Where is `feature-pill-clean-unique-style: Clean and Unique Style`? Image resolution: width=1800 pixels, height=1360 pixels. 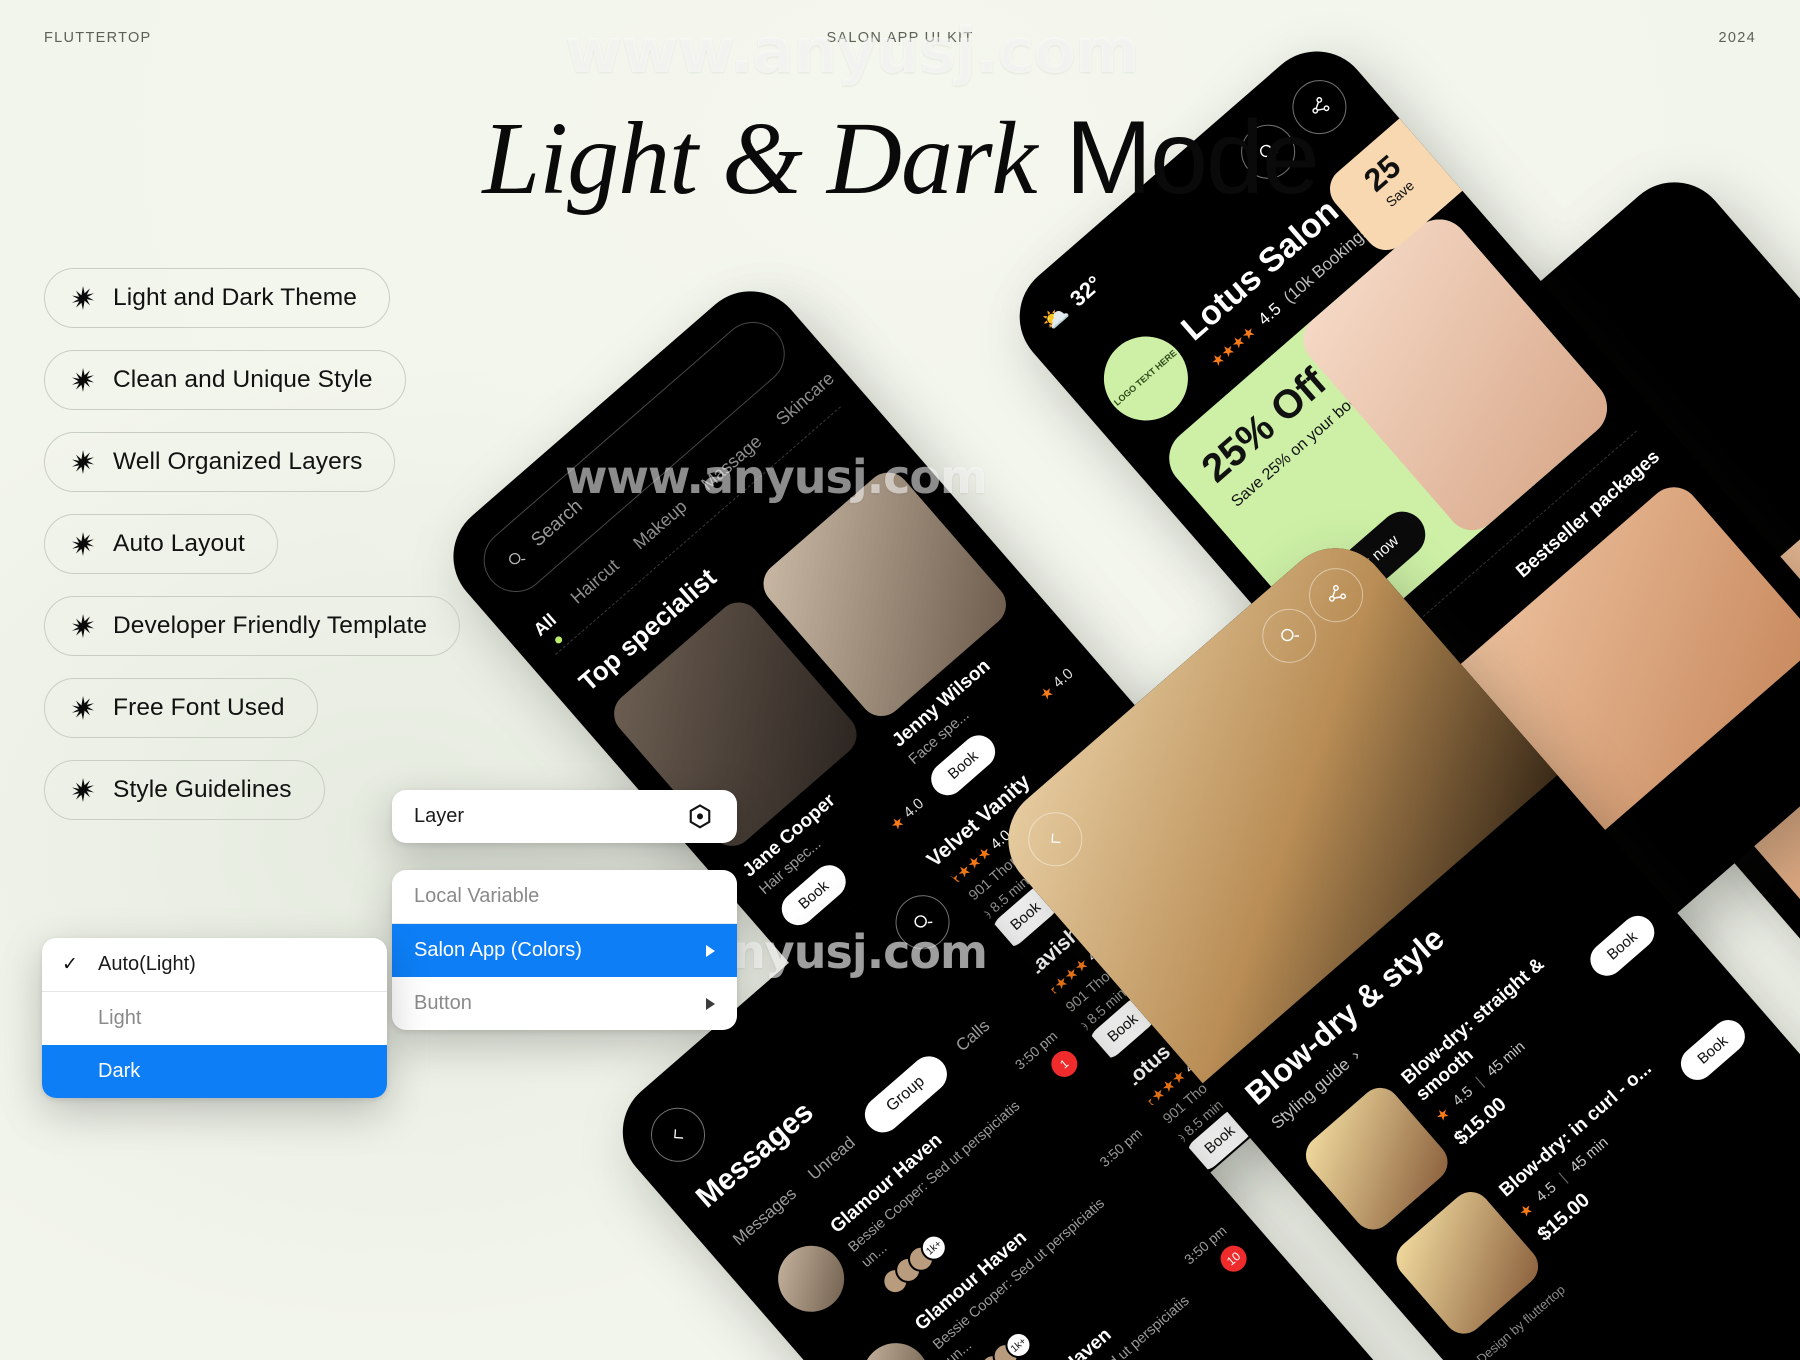
feature-pill-clean-unique-style: Clean and Unique Style is located at coordinates (225, 380).